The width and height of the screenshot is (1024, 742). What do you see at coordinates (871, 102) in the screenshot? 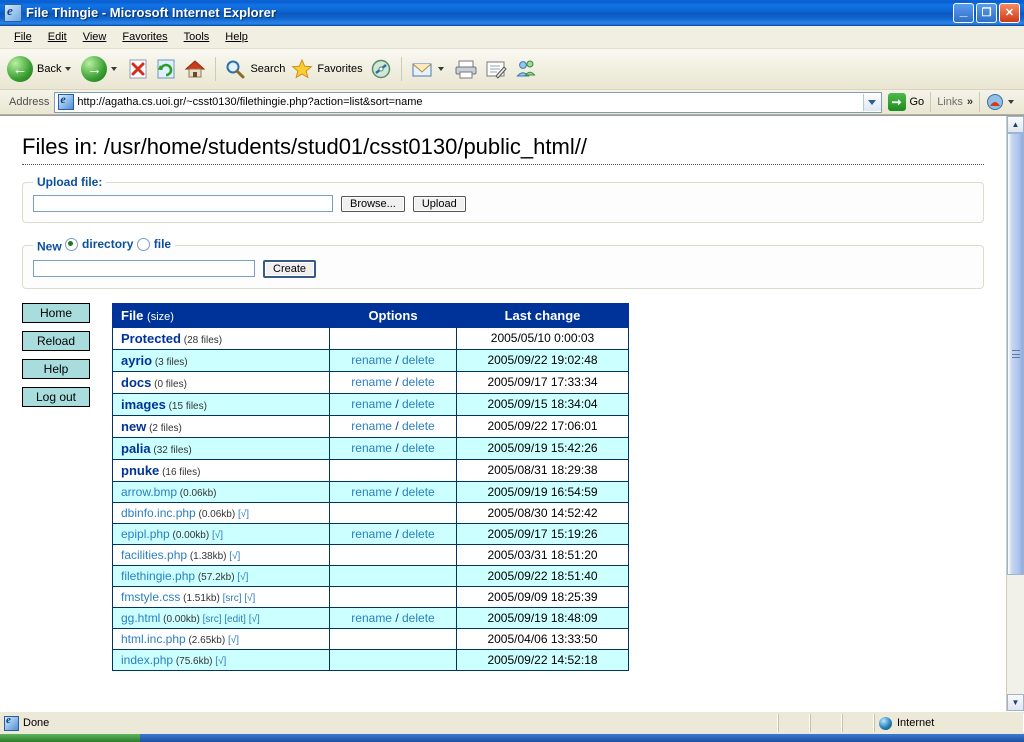
I see `address-dropdown-button` at bounding box center [871, 102].